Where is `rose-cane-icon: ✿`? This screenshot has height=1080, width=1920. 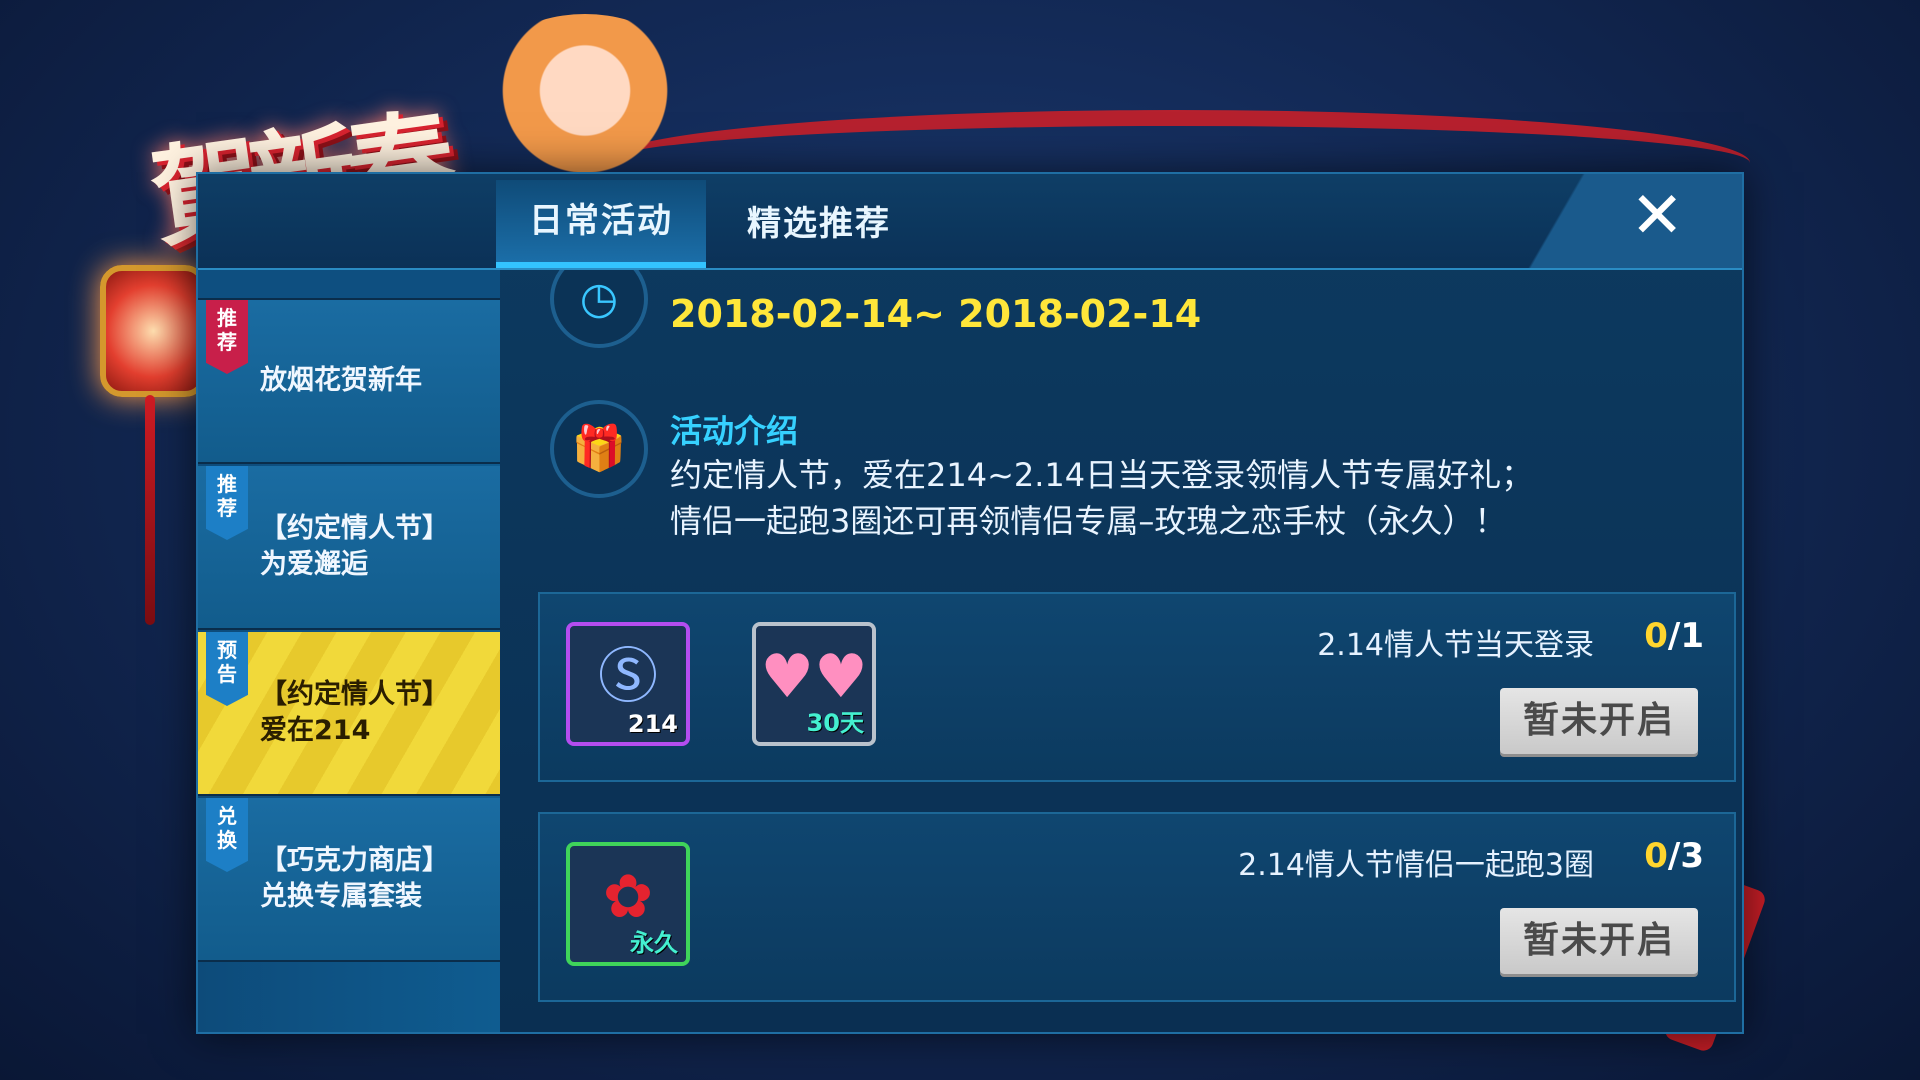
rose-cane-icon: ✿ is located at coordinates (628, 897).